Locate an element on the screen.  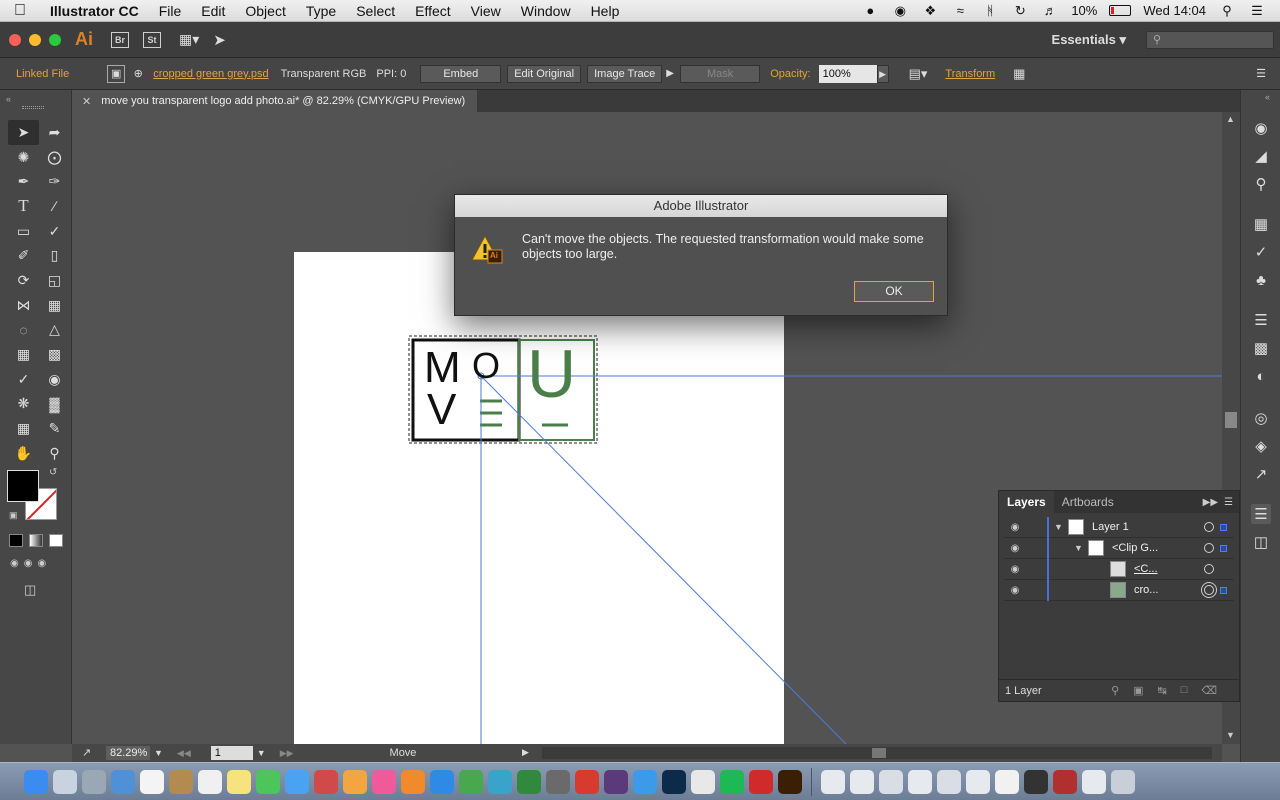
none-mode-icon is located at coordinates (56, 540).